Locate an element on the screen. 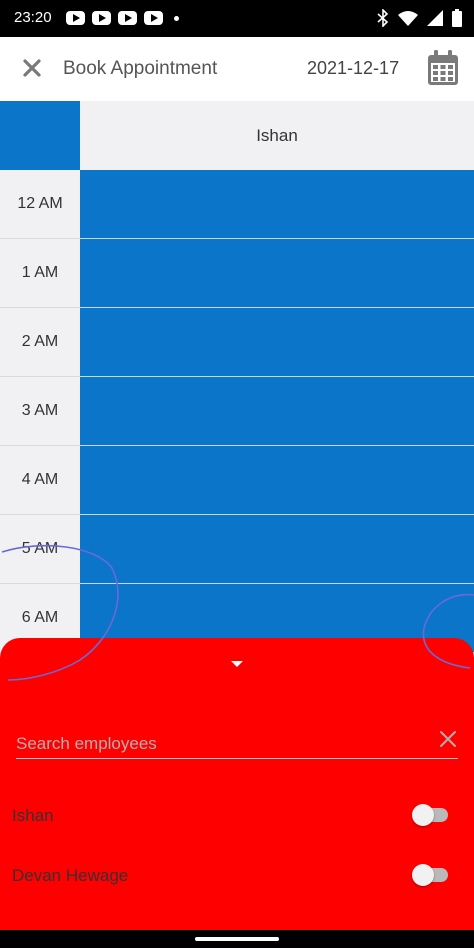  time-row: 4 AM is located at coordinates (237, 480).